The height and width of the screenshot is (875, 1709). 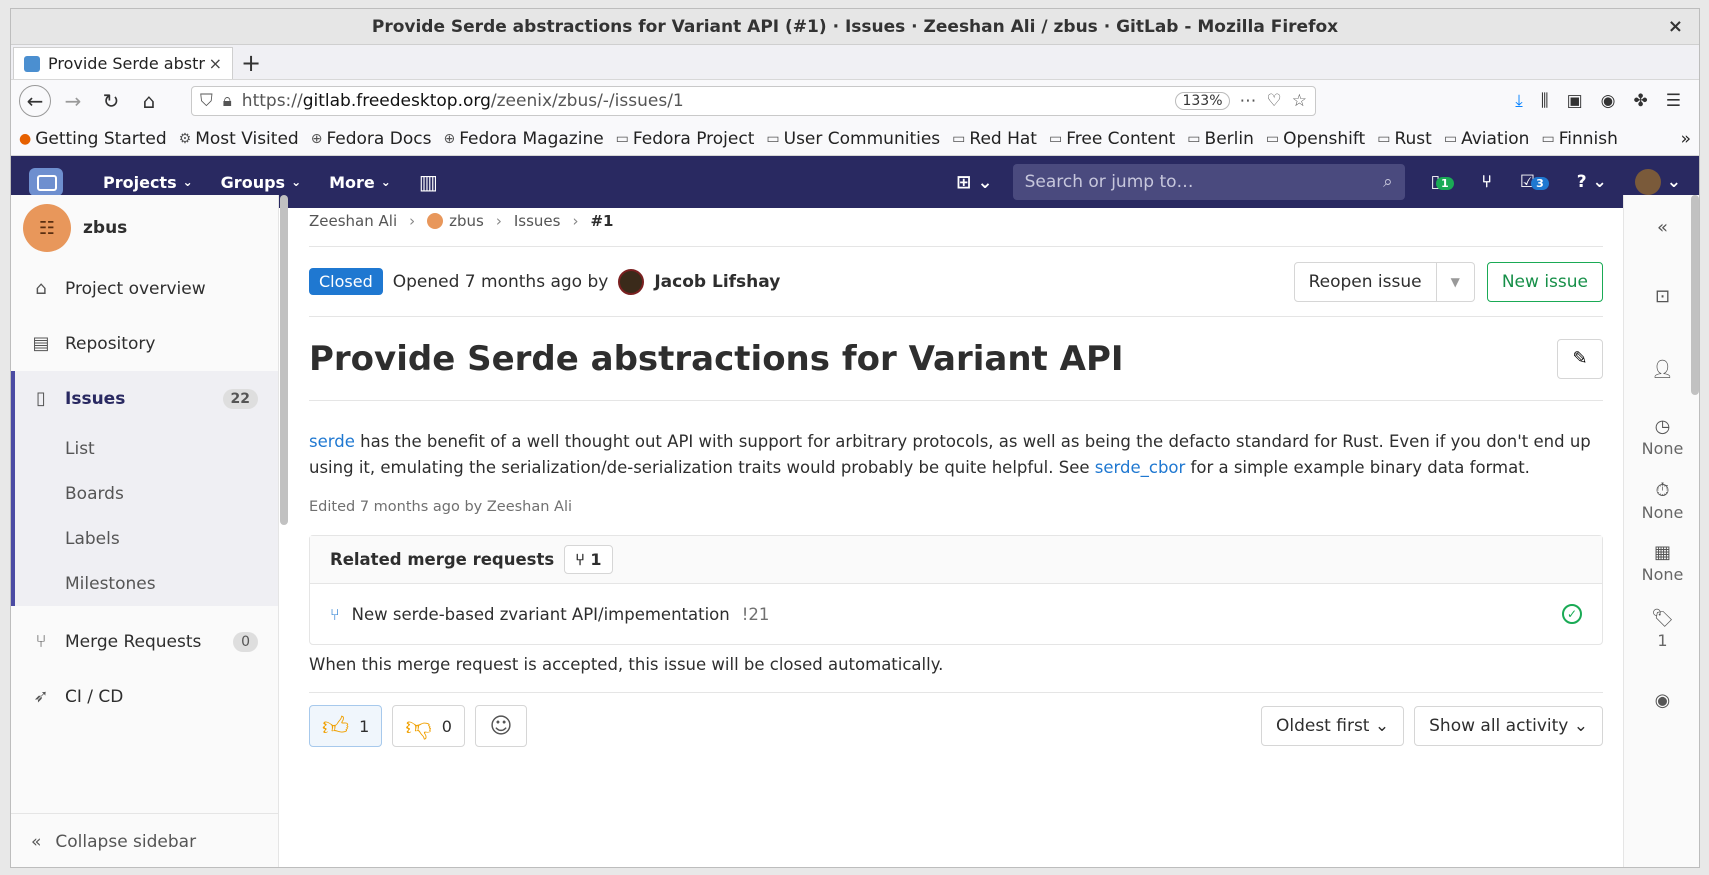 I want to click on bookmark-fedora-docs: ⊕ Fedora Docs, so click(x=371, y=139).